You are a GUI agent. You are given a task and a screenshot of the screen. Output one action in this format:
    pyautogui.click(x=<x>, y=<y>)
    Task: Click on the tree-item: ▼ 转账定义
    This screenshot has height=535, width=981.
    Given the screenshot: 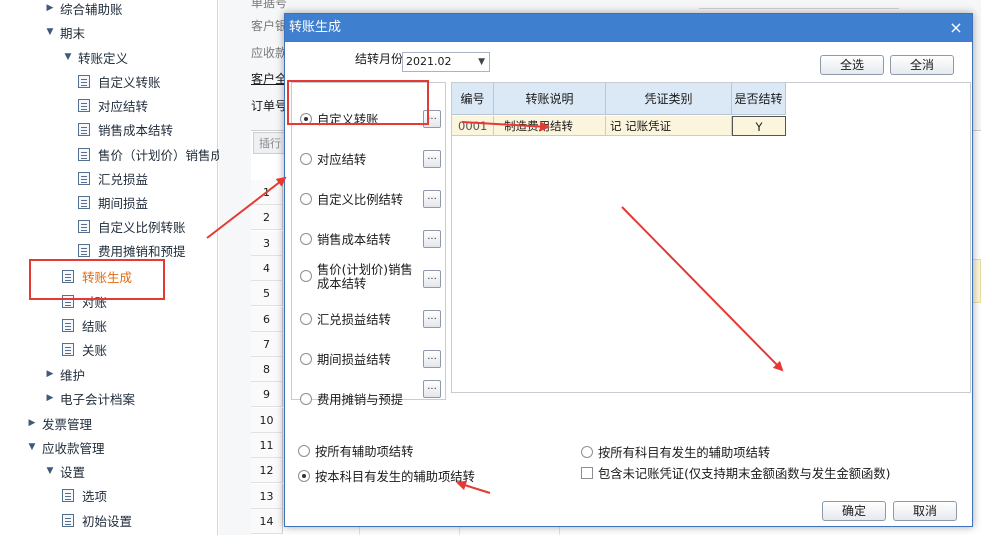 What is the action you would take?
    pyautogui.click(x=95, y=57)
    